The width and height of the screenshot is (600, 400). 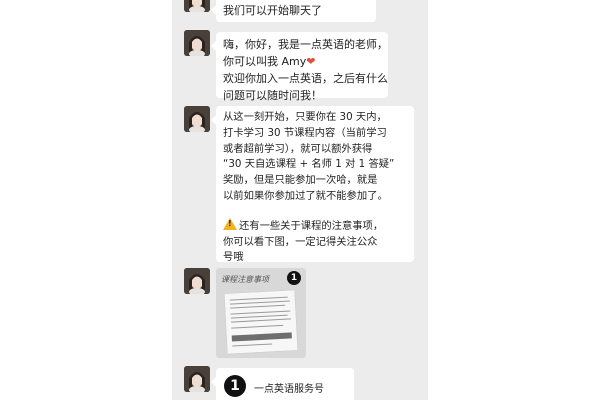 What do you see at coordinates (261, 337) in the screenshot?
I see `paper-highlight-bar` at bounding box center [261, 337].